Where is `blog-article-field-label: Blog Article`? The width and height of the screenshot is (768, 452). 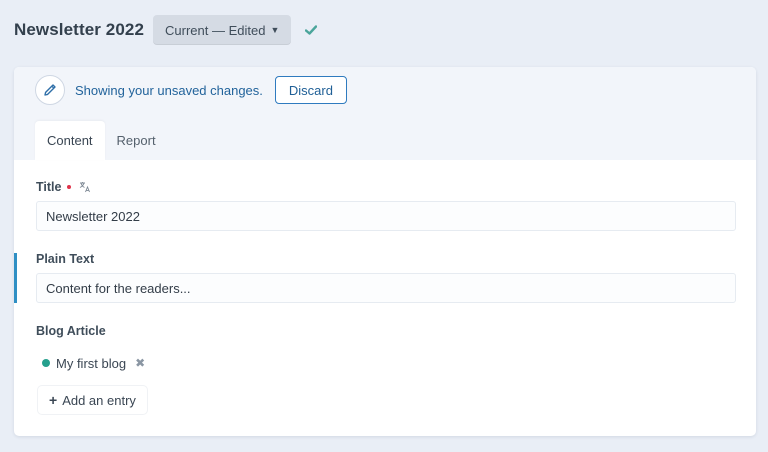
blog-article-field-label: Blog Article is located at coordinates (71, 331).